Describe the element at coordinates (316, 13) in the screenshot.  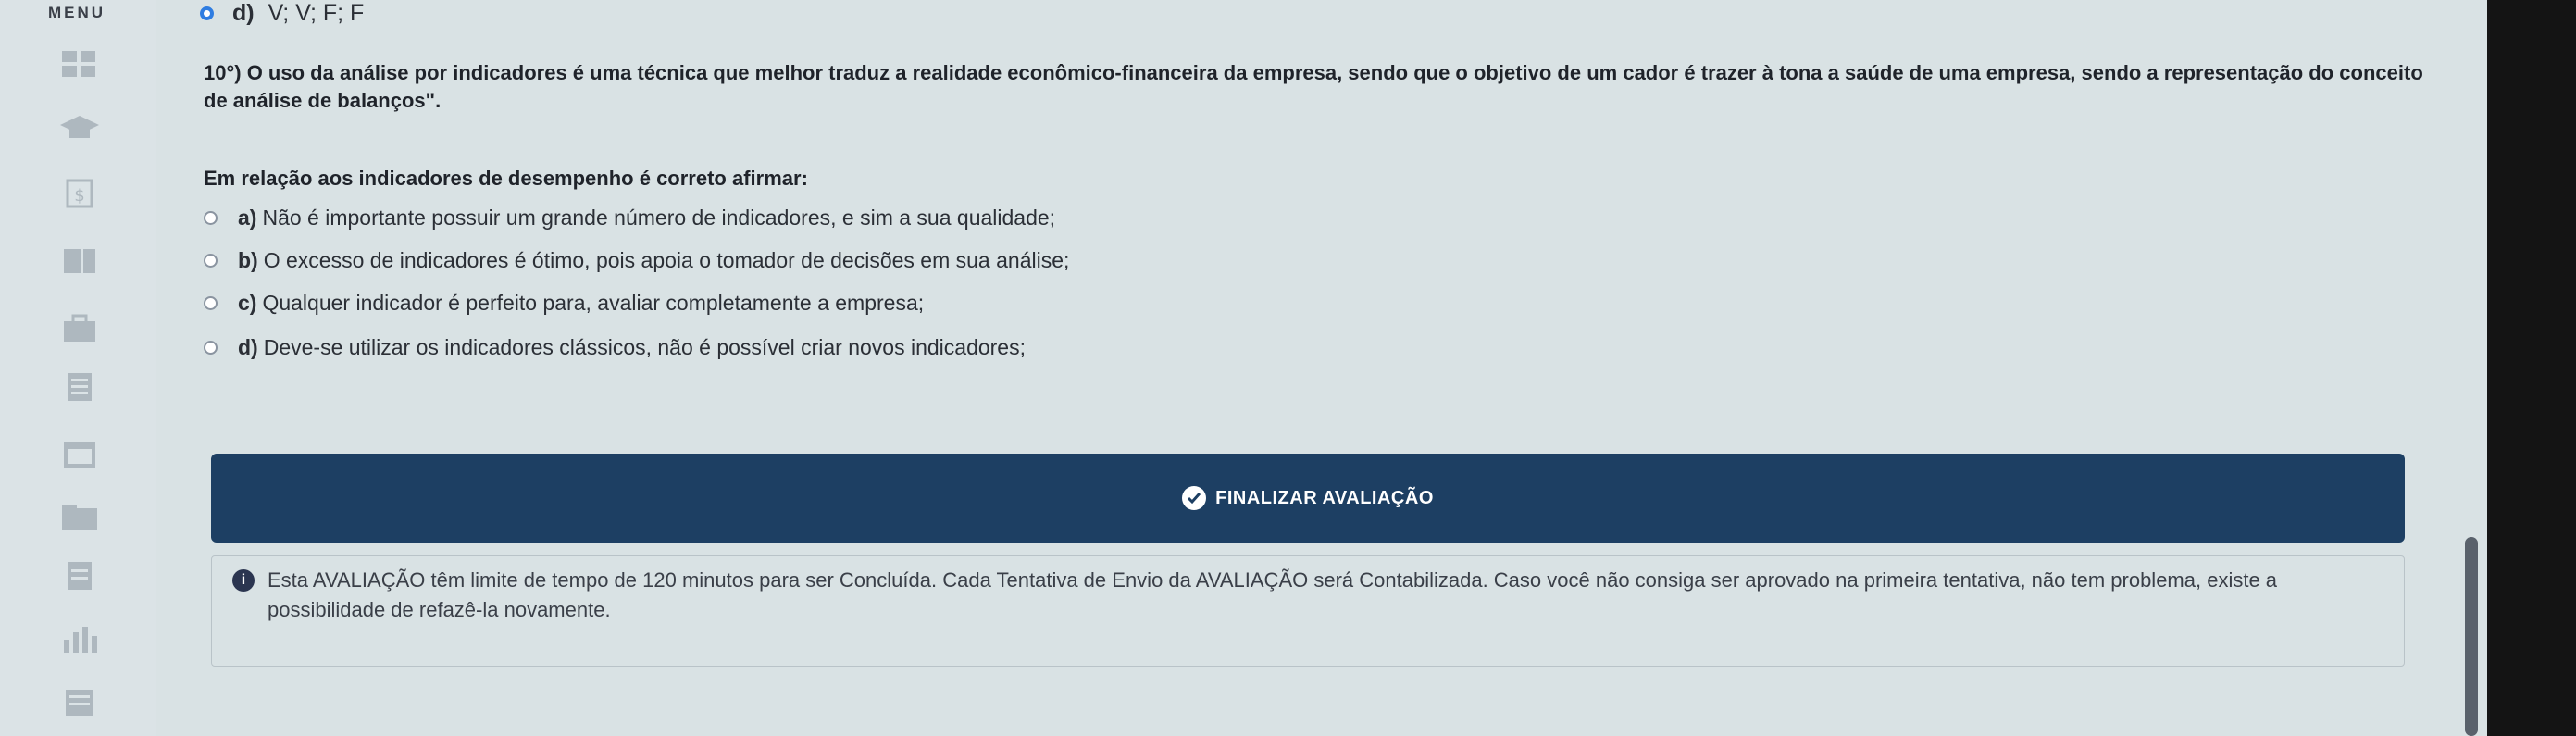
I see `option-text: V; V; F; F` at that location.